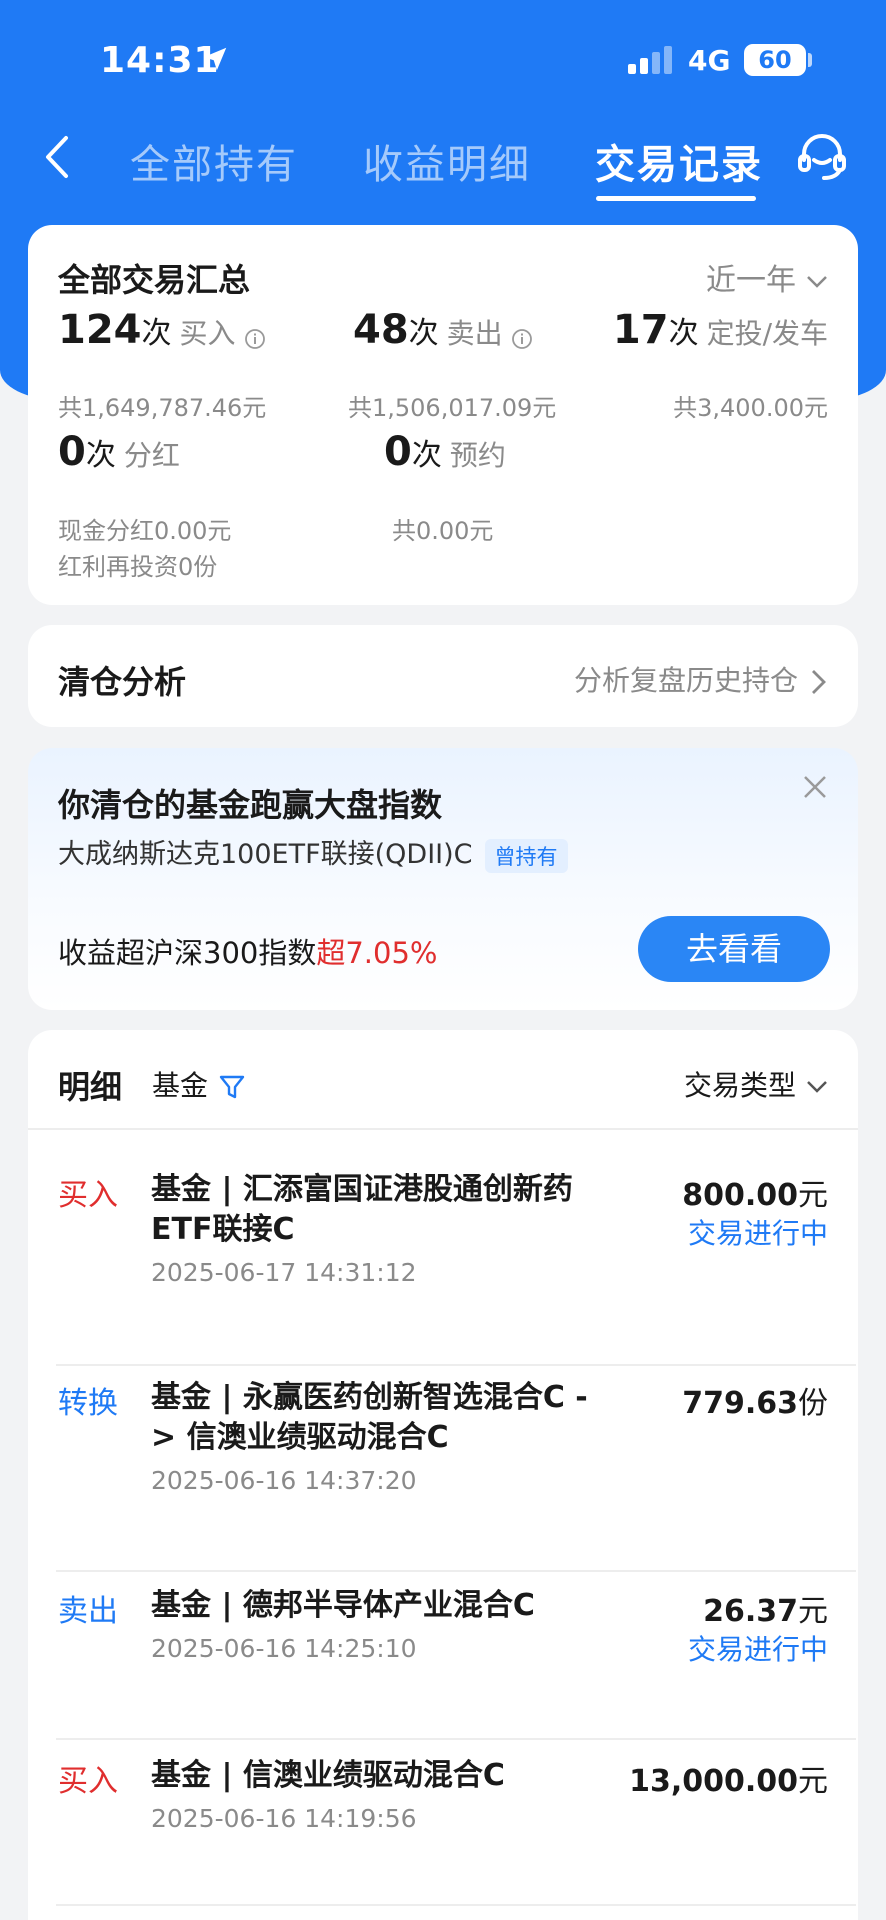  Describe the element at coordinates (377, 953) in the screenshot. I see `promo-highlight: 超7.05%` at that location.